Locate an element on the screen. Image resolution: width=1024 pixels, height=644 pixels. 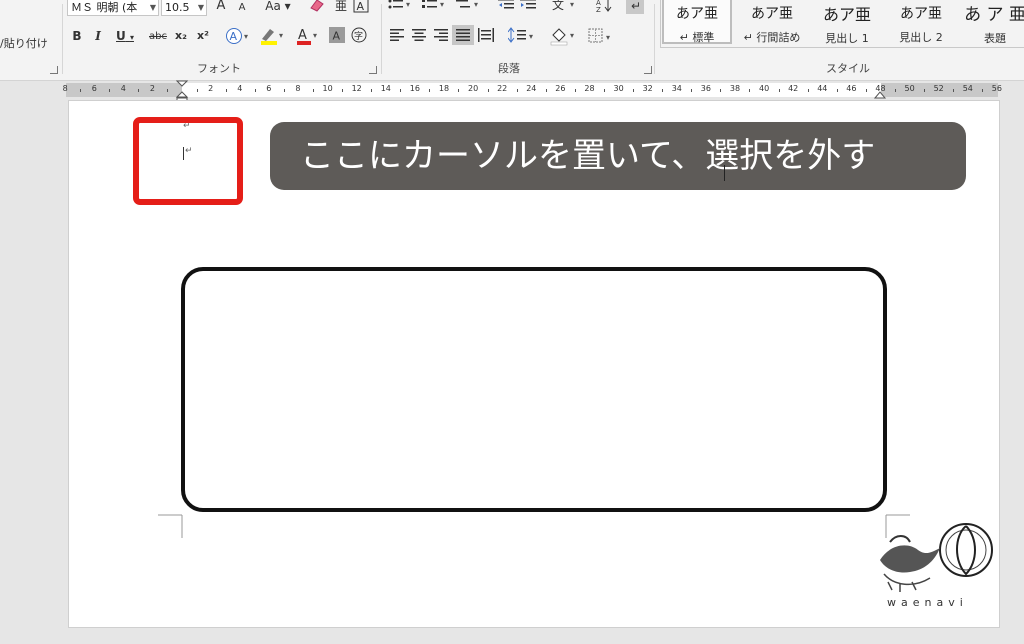
change-case-button: Aa ▾ is located at coordinates (278, 7).